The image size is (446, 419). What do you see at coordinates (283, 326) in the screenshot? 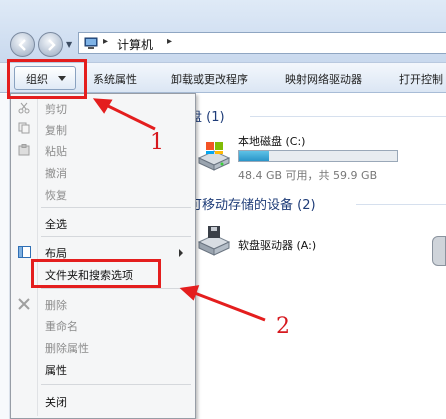
I see `annotation-number-2: 2` at bounding box center [283, 326].